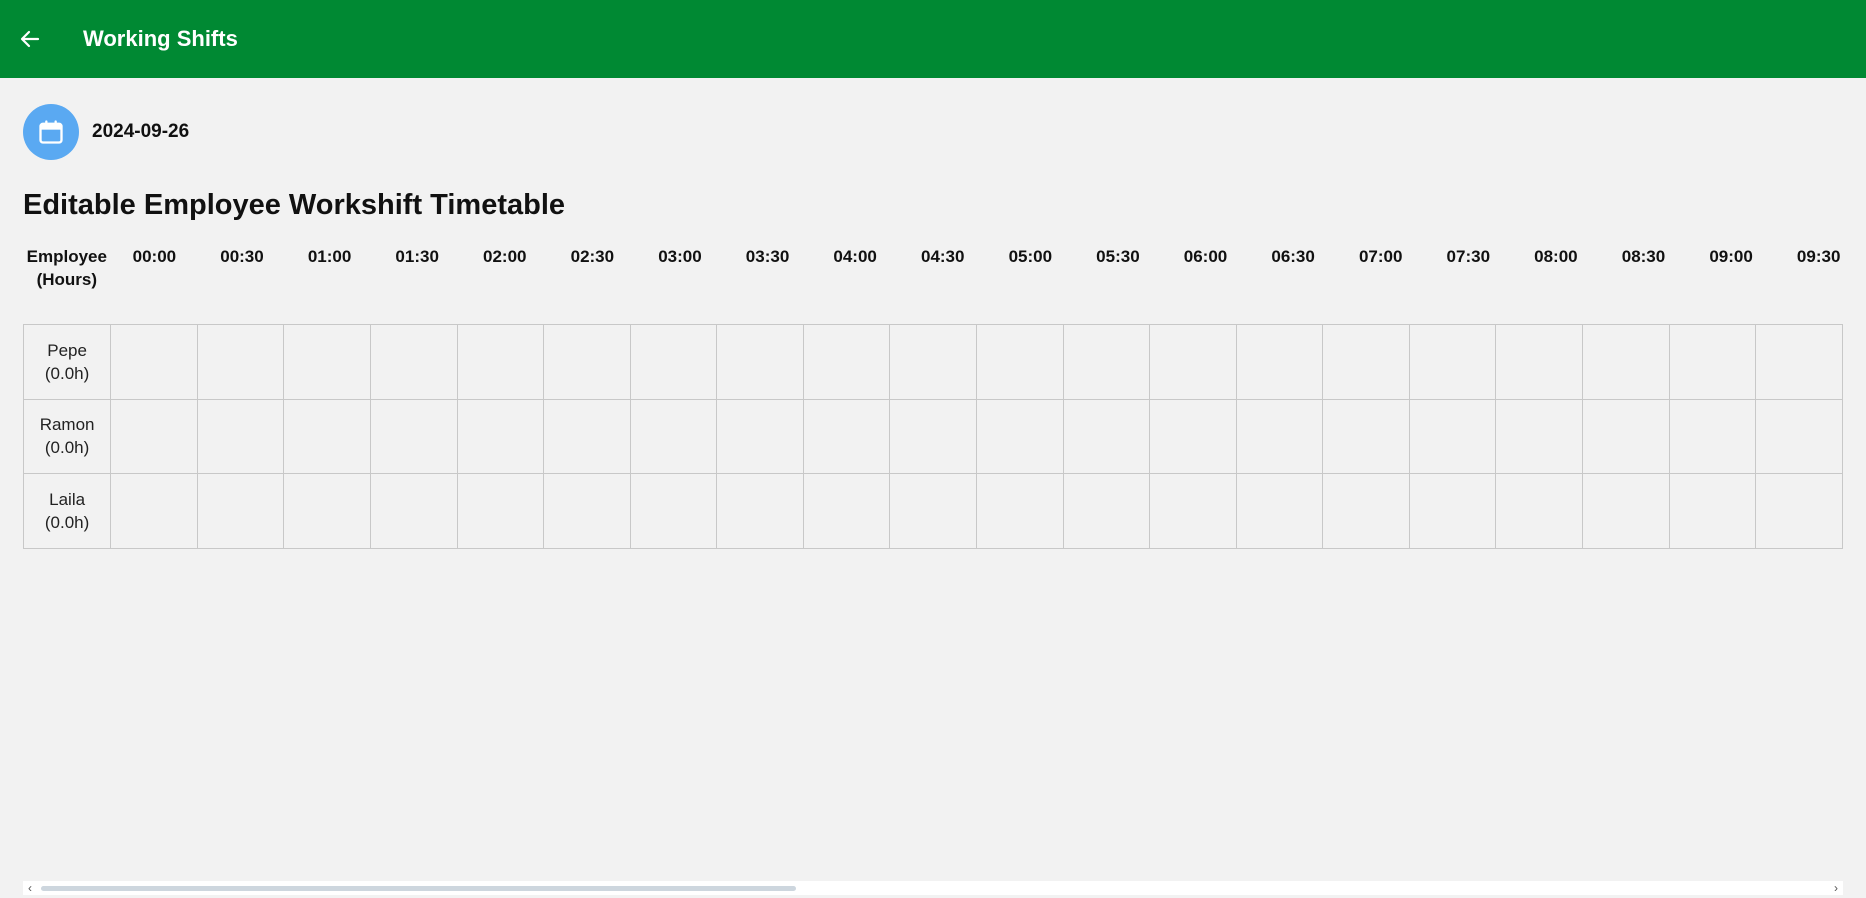 This screenshot has width=1866, height=898. What do you see at coordinates (329, 256) in the screenshot?
I see `time-slot-header: 01:00` at bounding box center [329, 256].